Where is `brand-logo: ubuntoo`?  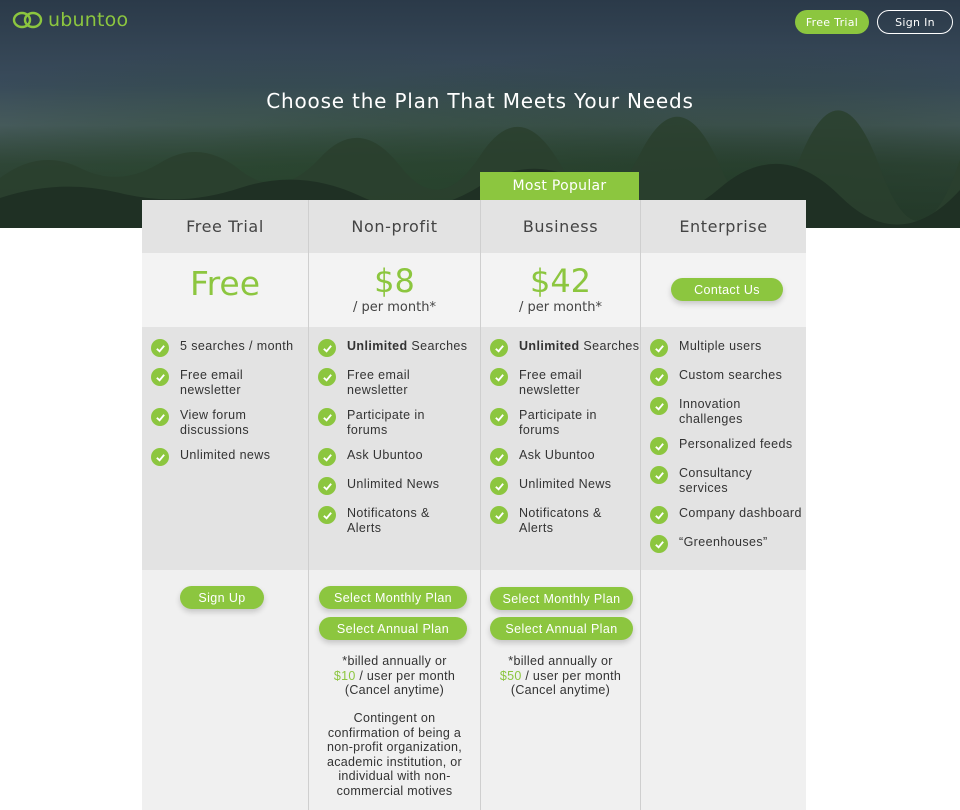
brand-logo: ubuntoo is located at coordinates (70, 20).